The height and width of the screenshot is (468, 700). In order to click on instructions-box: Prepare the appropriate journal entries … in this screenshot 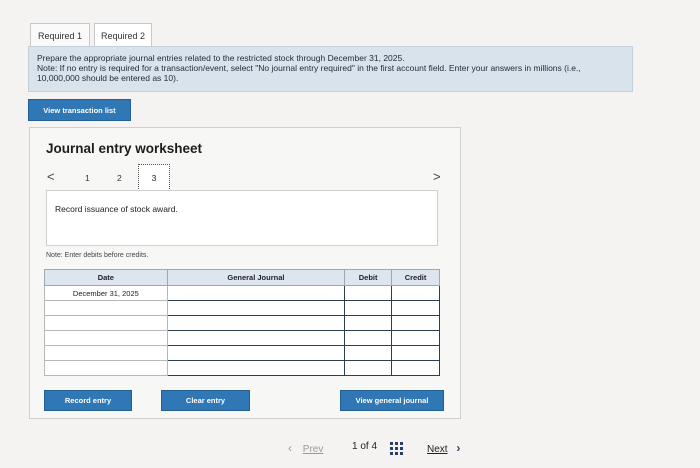, I will do `click(330, 69)`.